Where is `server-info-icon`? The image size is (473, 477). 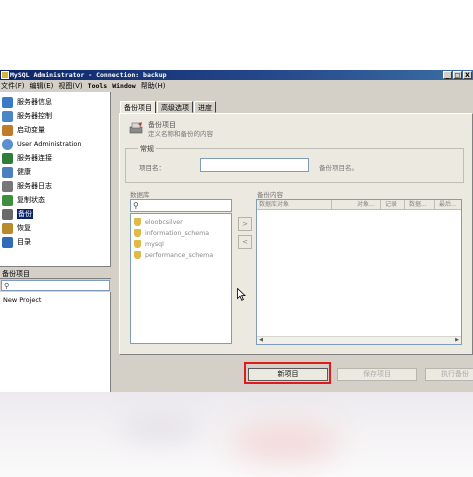 server-info-icon is located at coordinates (7, 102).